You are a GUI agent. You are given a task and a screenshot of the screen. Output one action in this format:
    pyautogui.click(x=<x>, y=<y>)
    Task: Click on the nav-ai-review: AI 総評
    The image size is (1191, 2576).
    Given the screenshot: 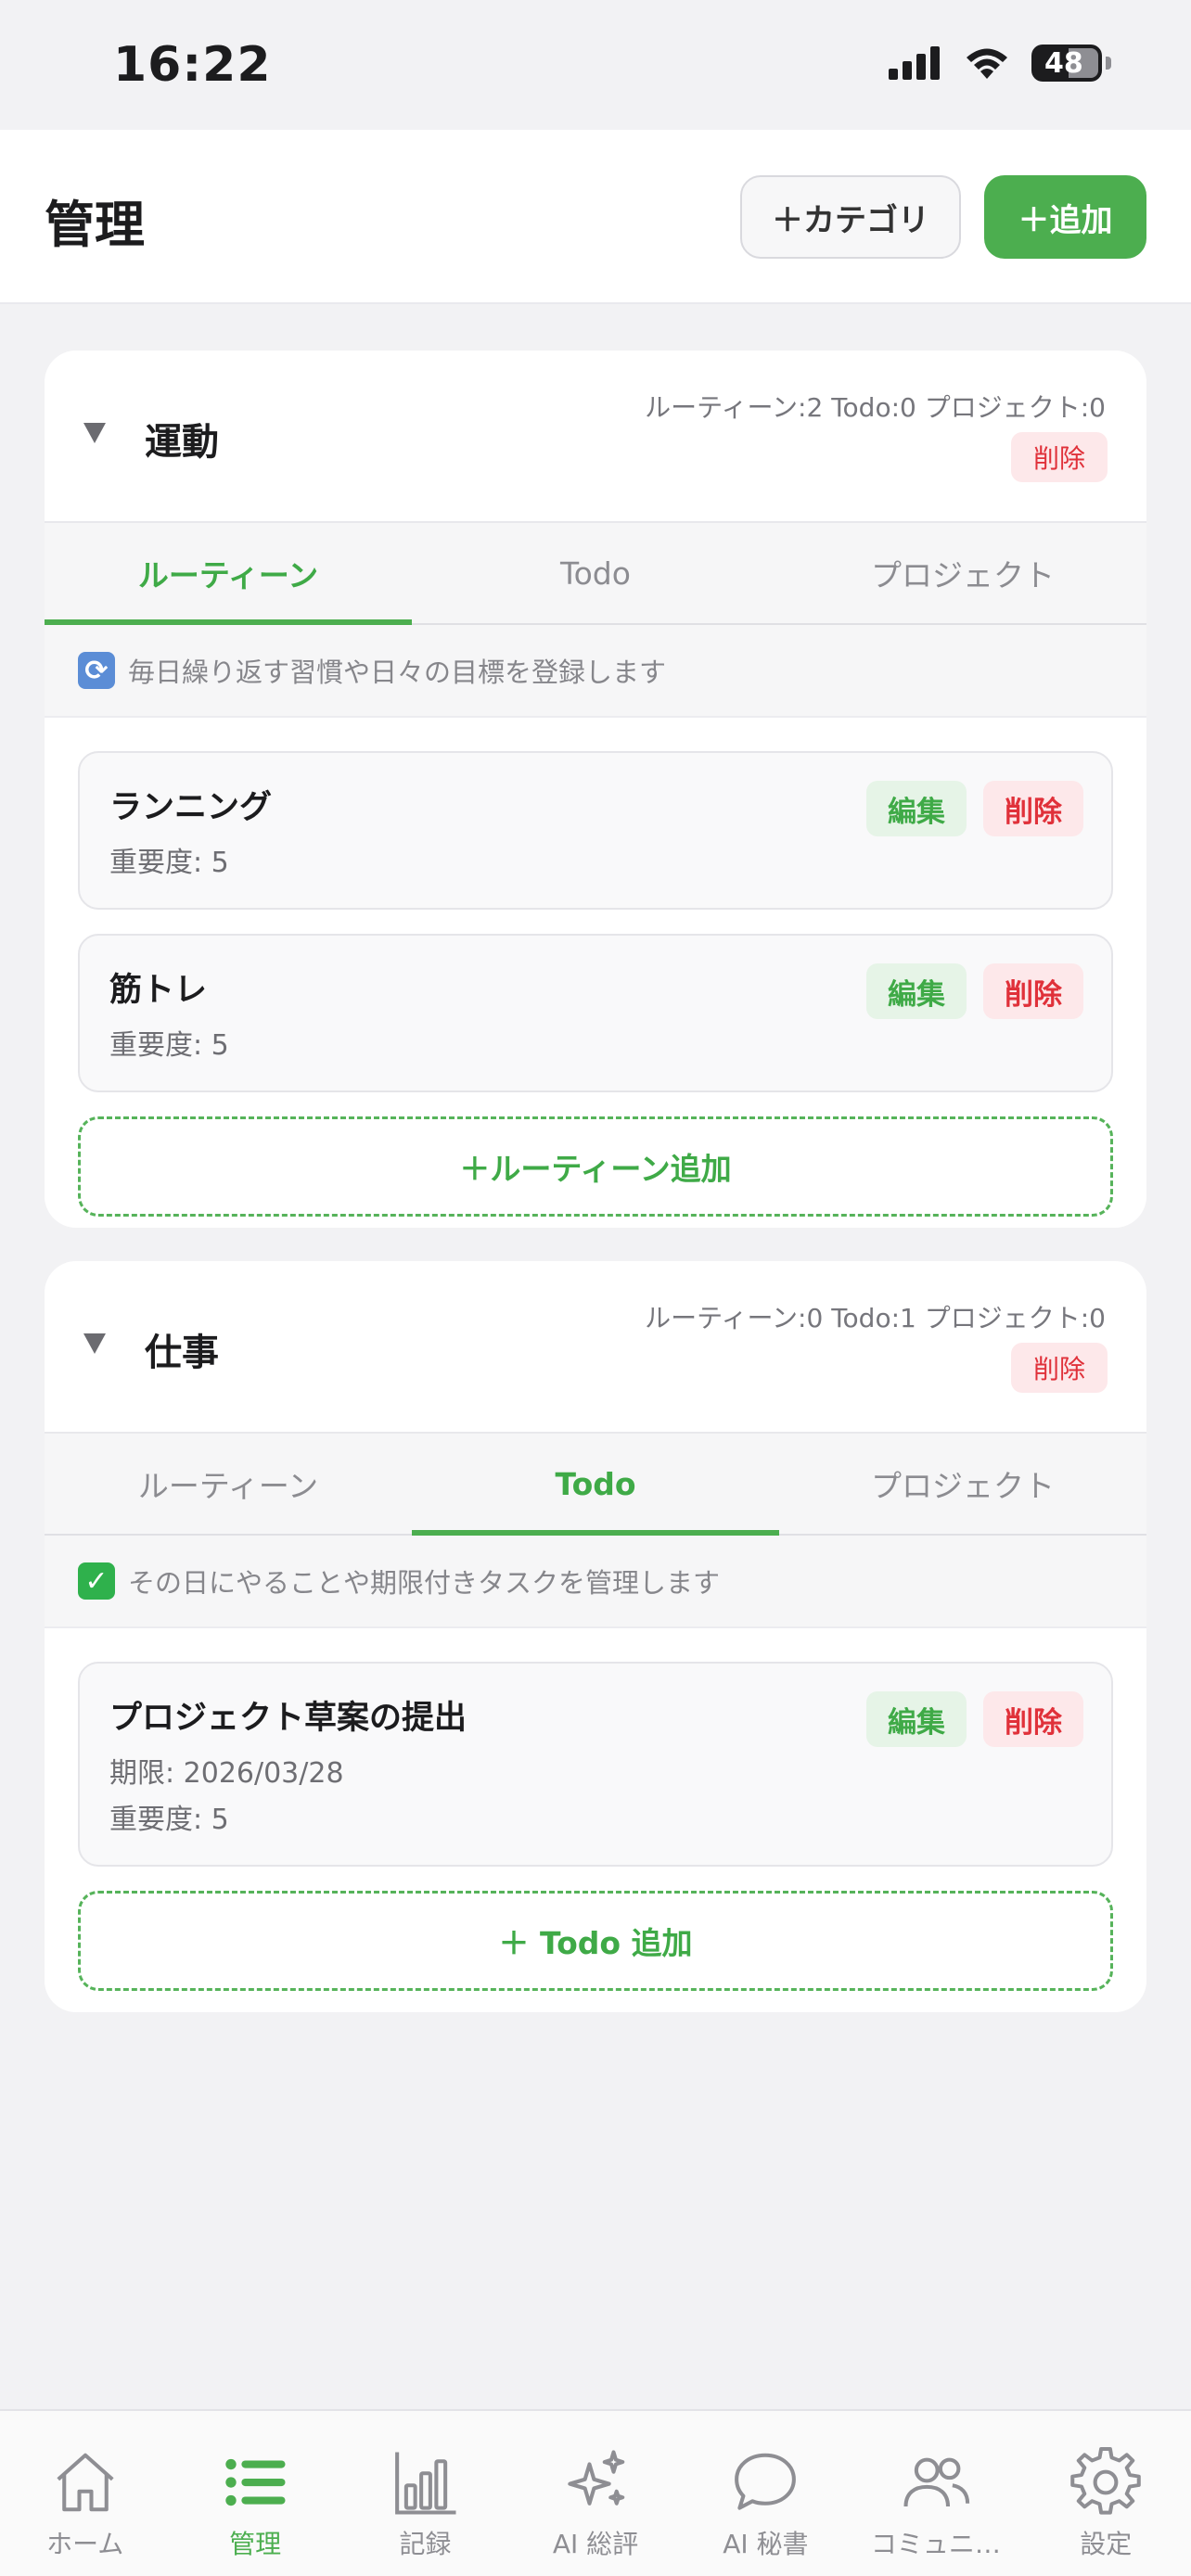 What is the action you would take?
    pyautogui.click(x=595, y=2493)
    